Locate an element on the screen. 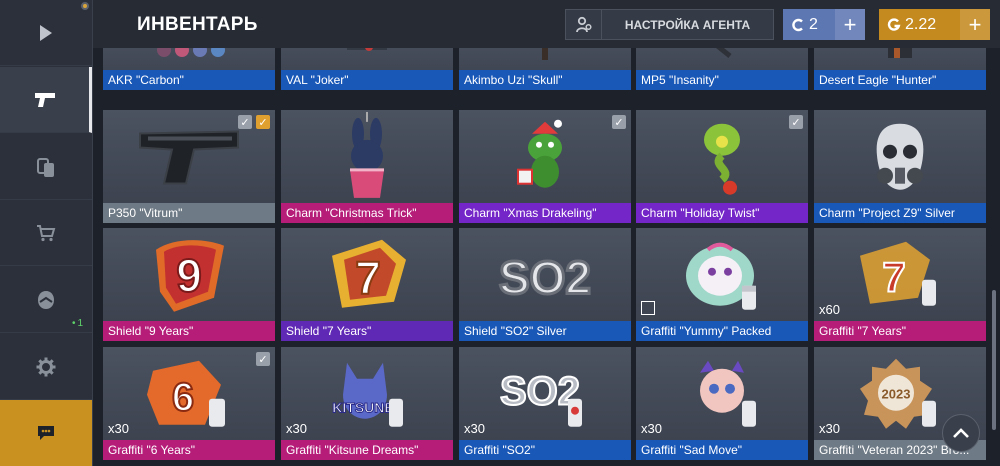 This screenshot has height=466, width=1000. item-name: Charm "Xmas Drakeling" is located at coordinates (545, 213).